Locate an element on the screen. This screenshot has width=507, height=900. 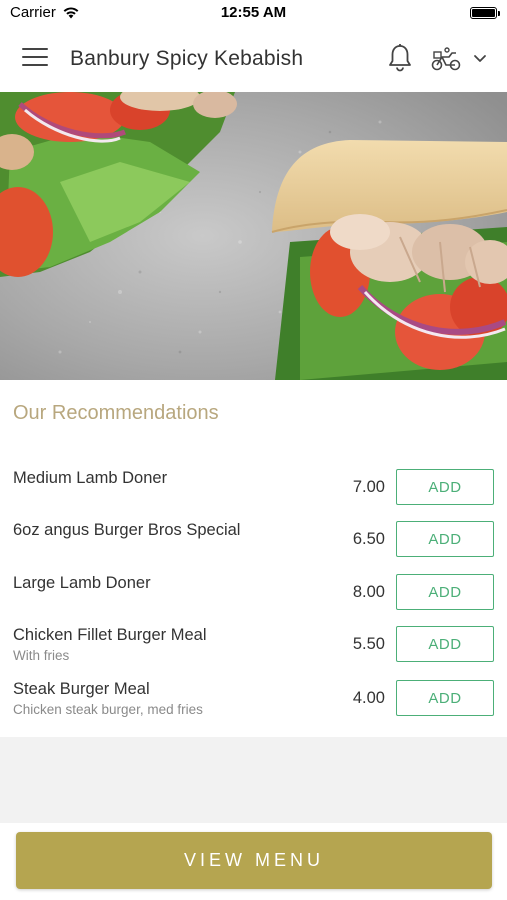
chevron-down-icon is located at coordinates (480, 59).